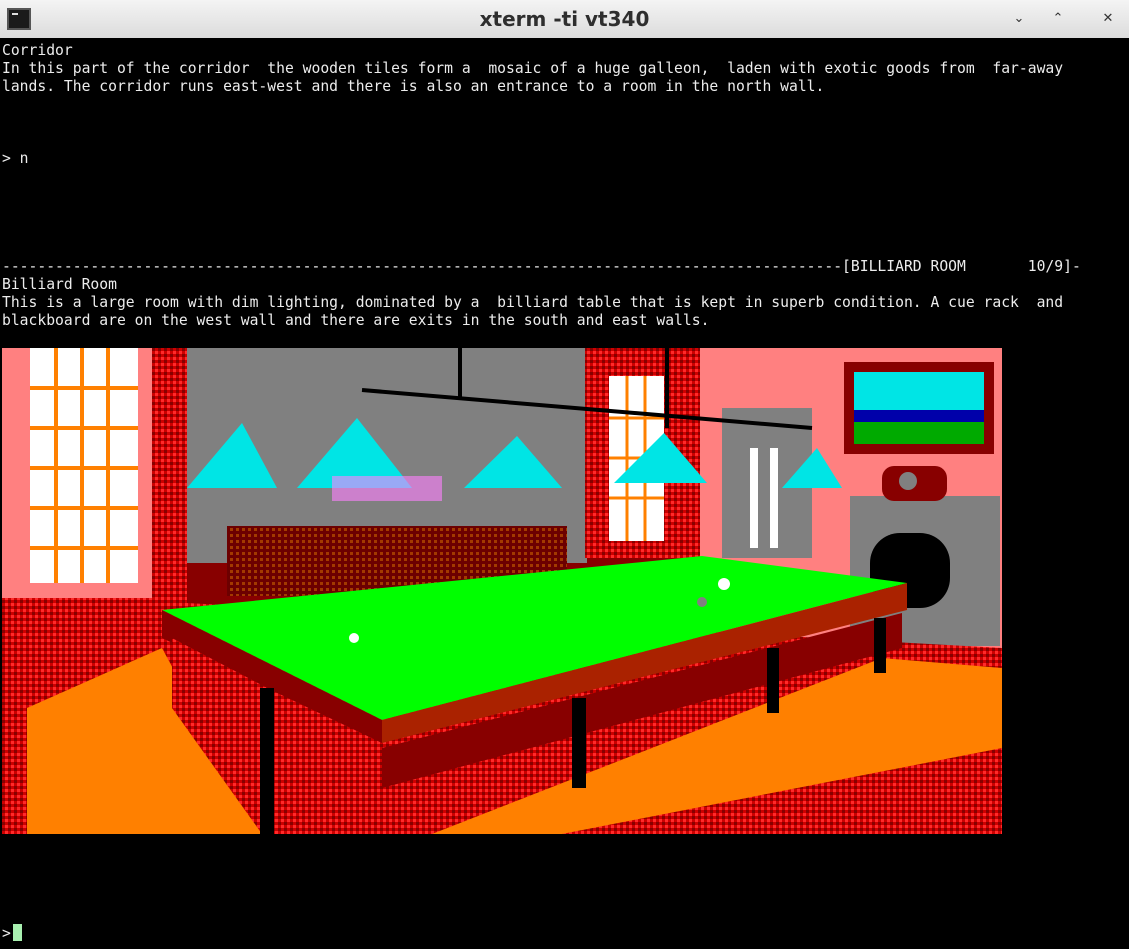  What do you see at coordinates (17, 932) in the screenshot?
I see `text-cursor` at bounding box center [17, 932].